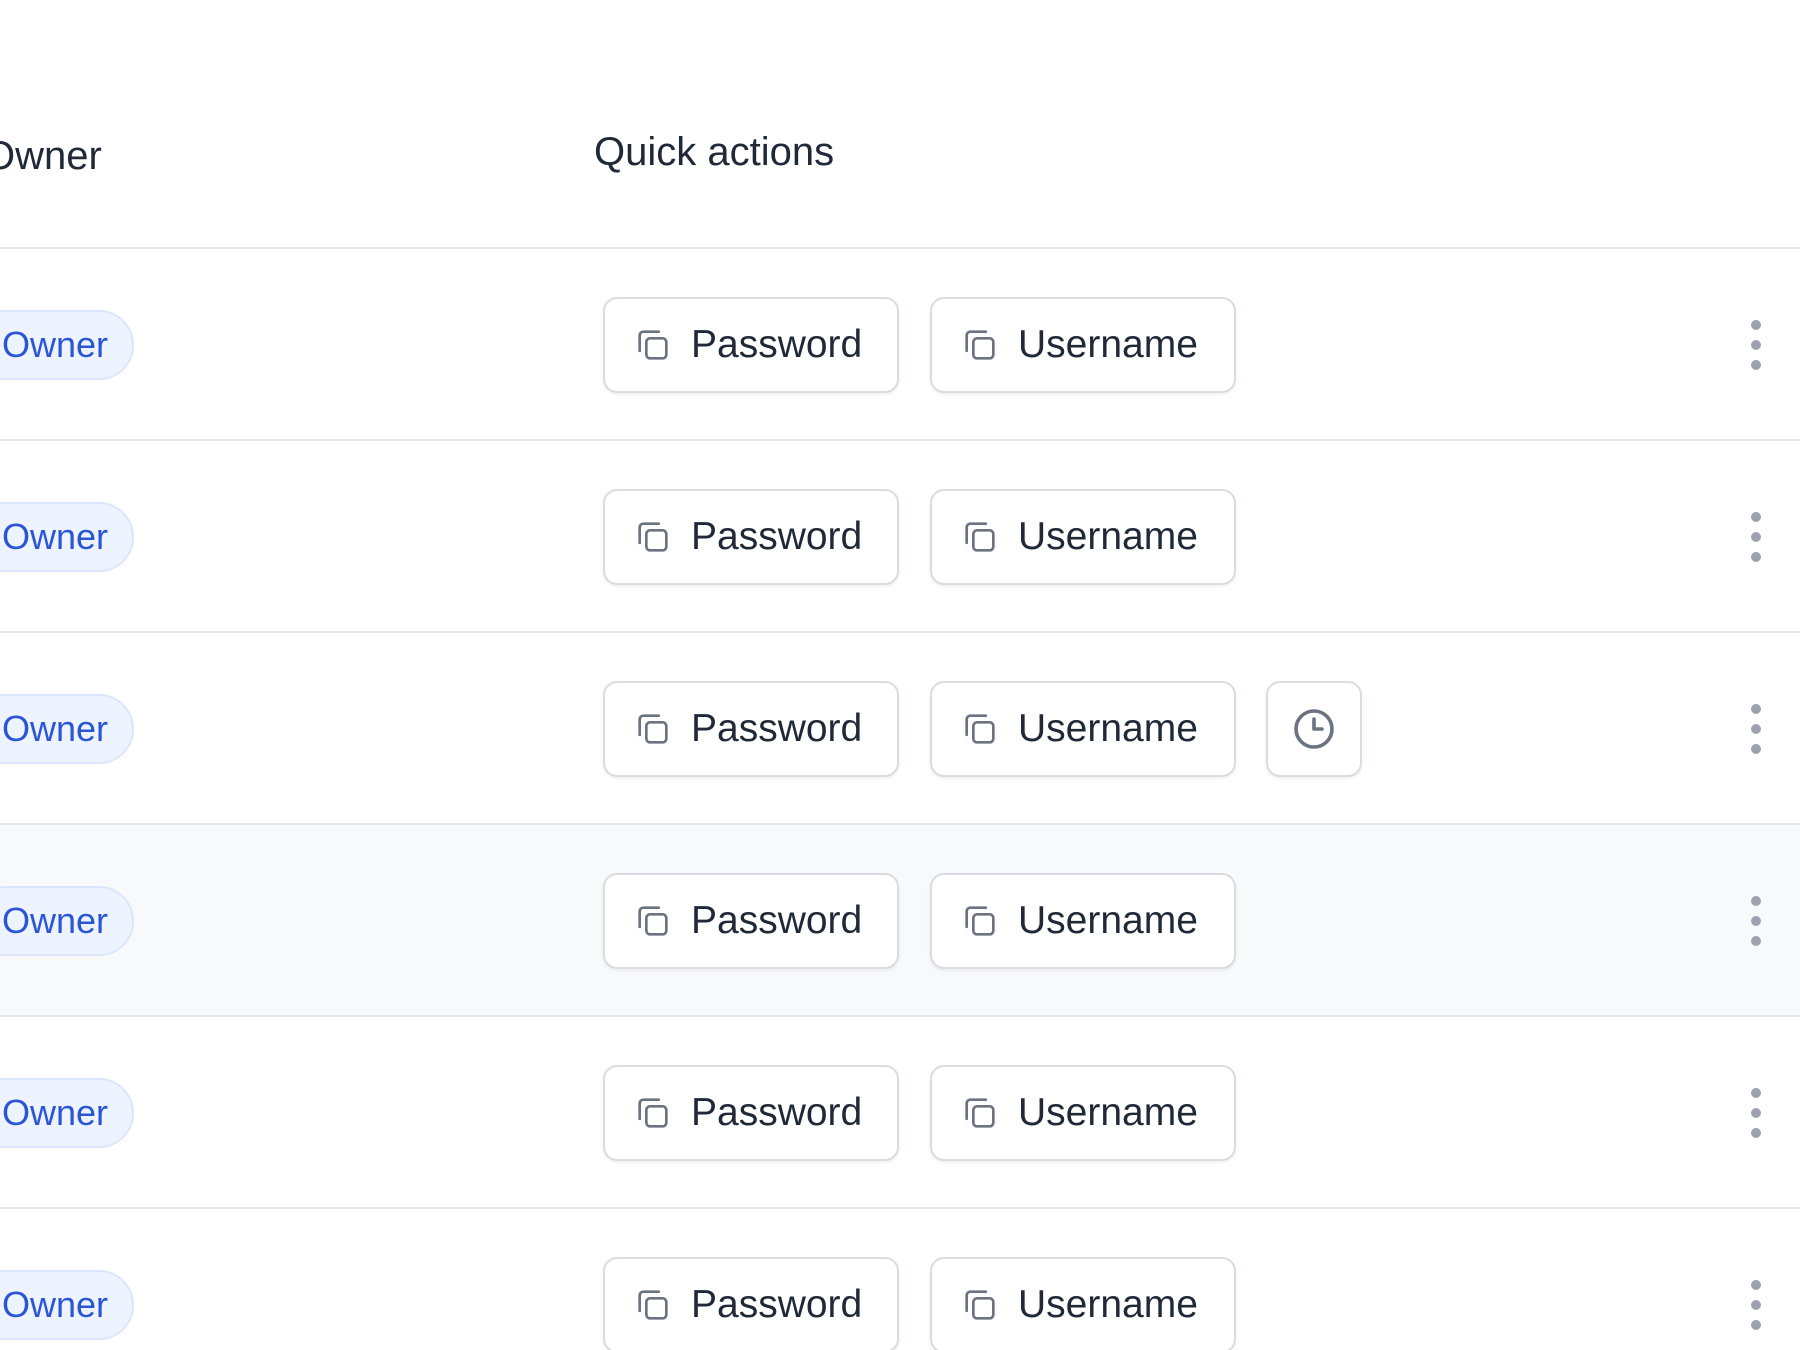 This screenshot has height=1350, width=1800. Describe the element at coordinates (51, 156) in the screenshot. I see `column-header-owner: Owner` at that location.